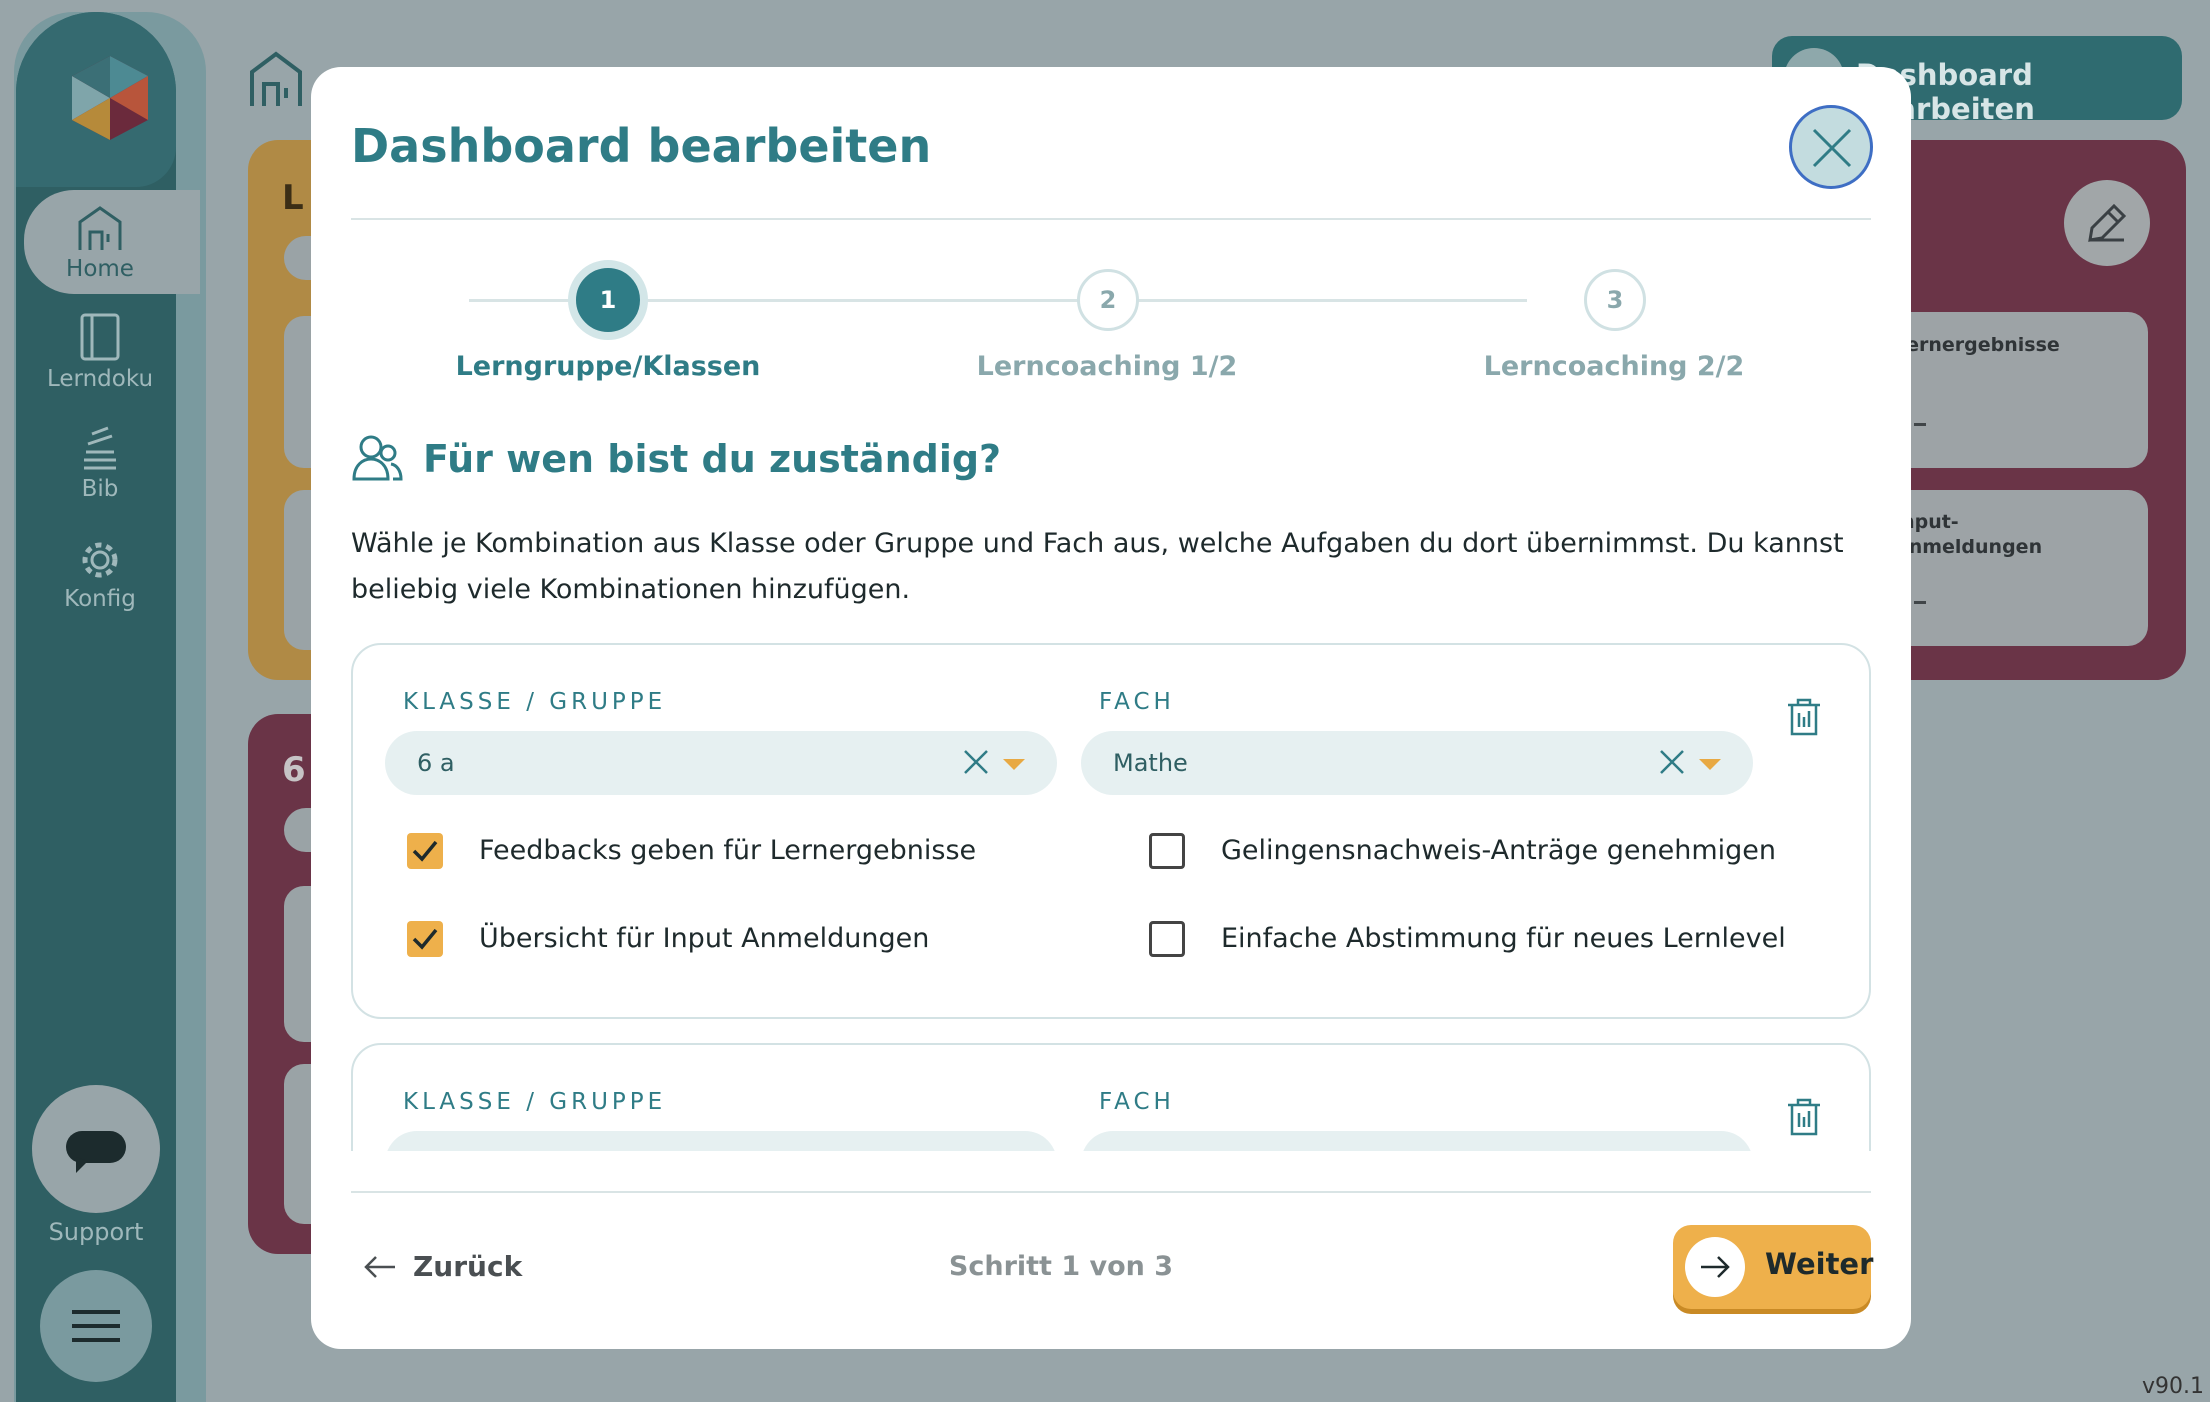 The width and height of the screenshot is (2210, 1402). I want to click on option-abstimmung-lernlevel: Einfache Abstimmung für neues Lernlevel, so click(1467, 939).